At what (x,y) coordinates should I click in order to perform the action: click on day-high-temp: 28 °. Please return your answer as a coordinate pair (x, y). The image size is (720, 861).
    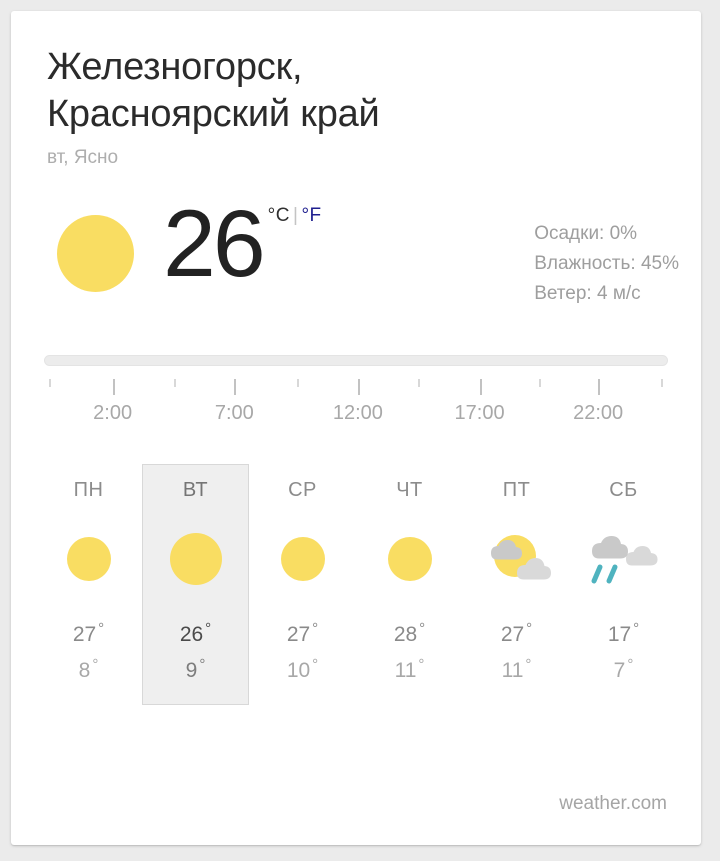
    Looking at the image, I should click on (409, 632).